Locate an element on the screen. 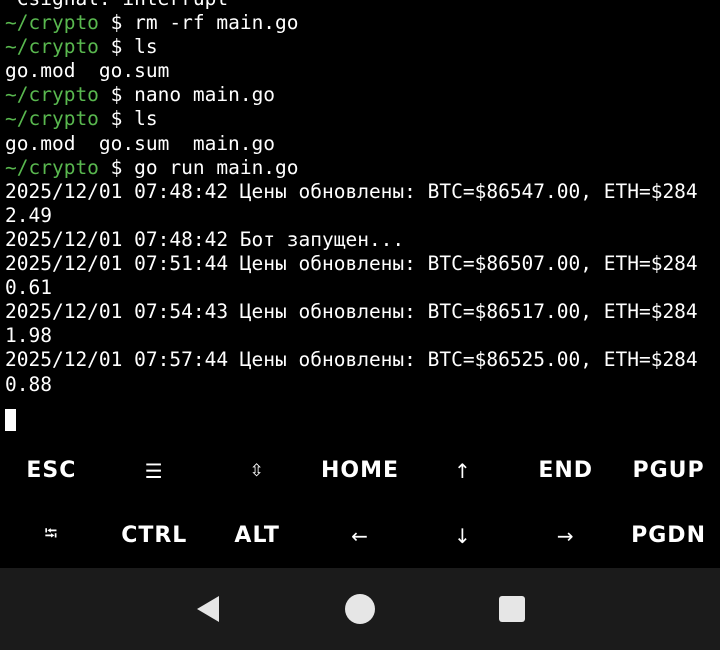  system-navigation-bar is located at coordinates (360, 609).